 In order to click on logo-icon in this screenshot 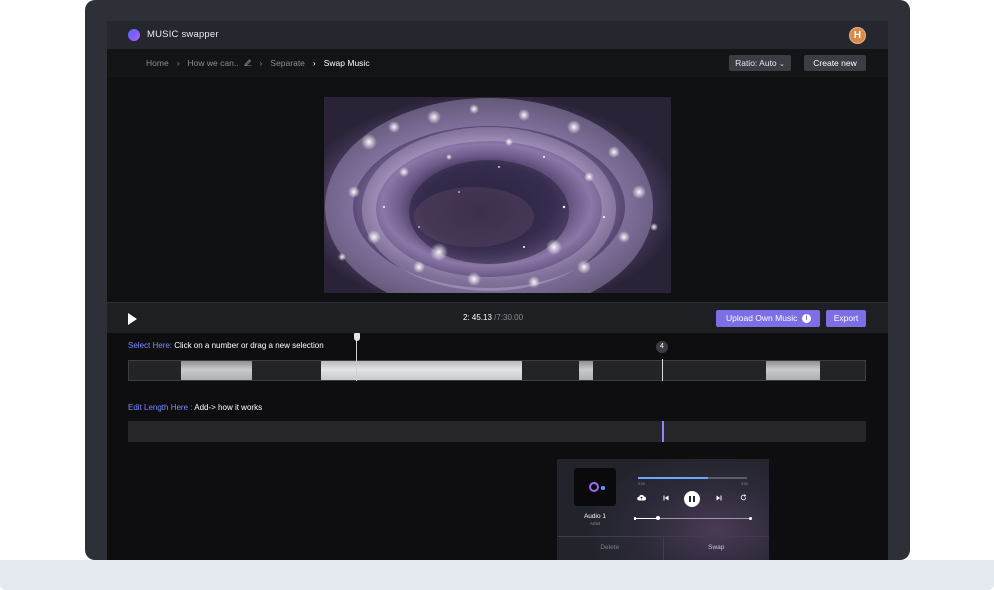, I will do `click(134, 35)`.